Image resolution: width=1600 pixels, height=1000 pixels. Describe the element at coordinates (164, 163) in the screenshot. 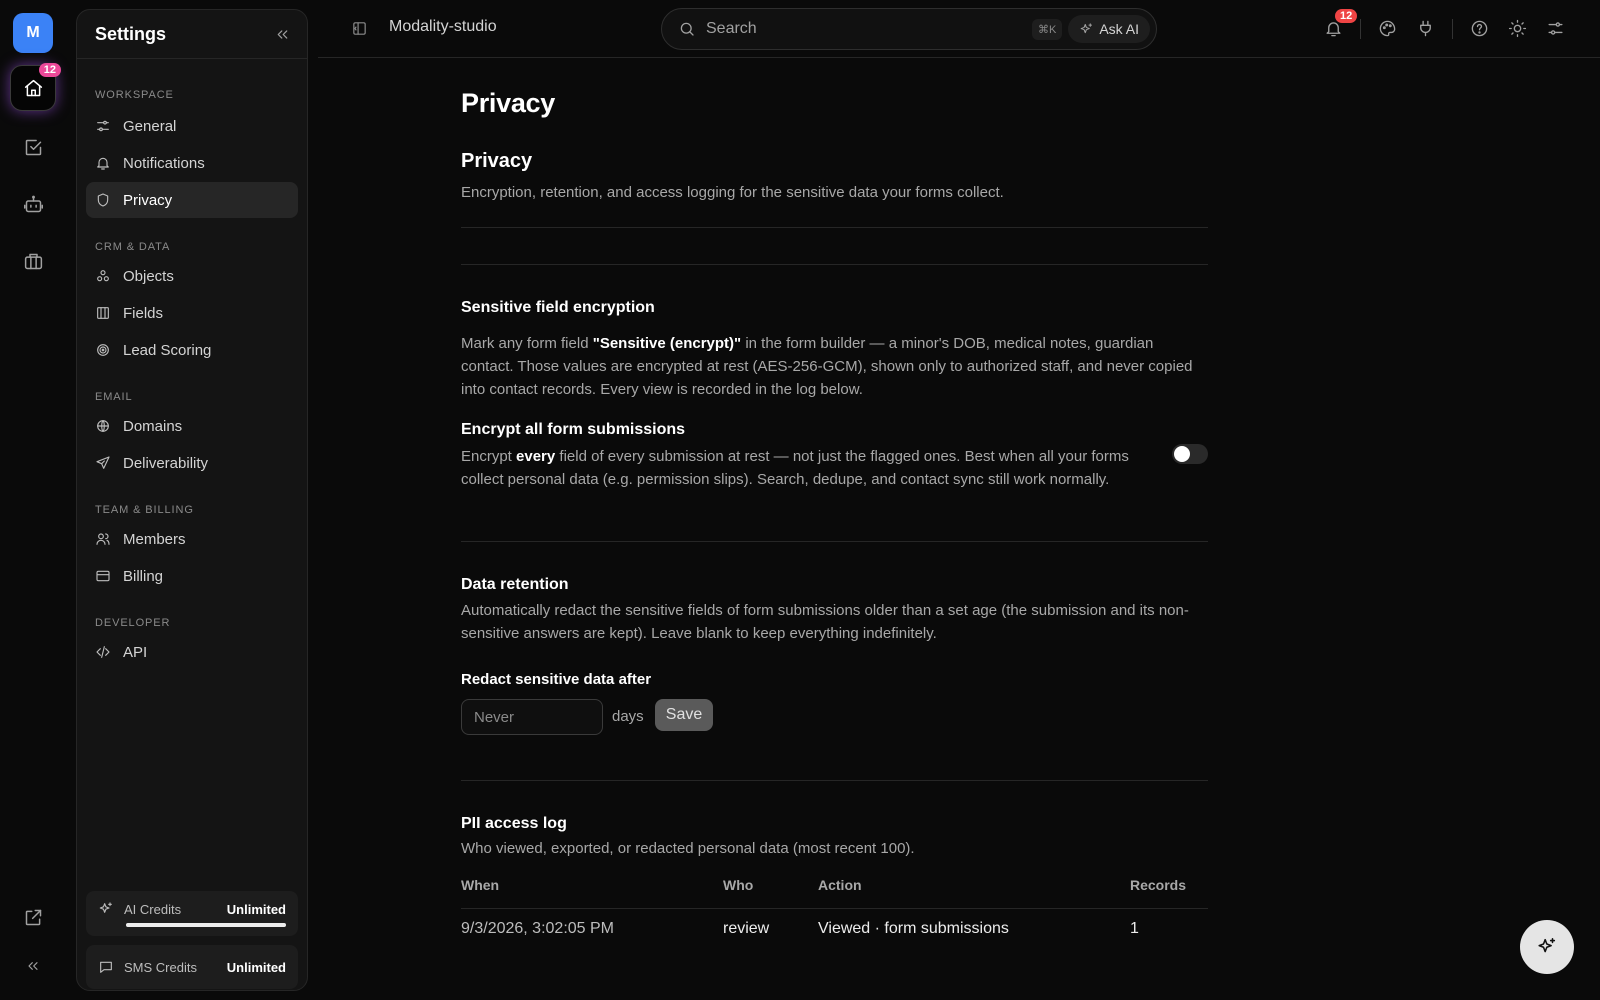

I see `sidebar-item-label: Notifications` at that location.